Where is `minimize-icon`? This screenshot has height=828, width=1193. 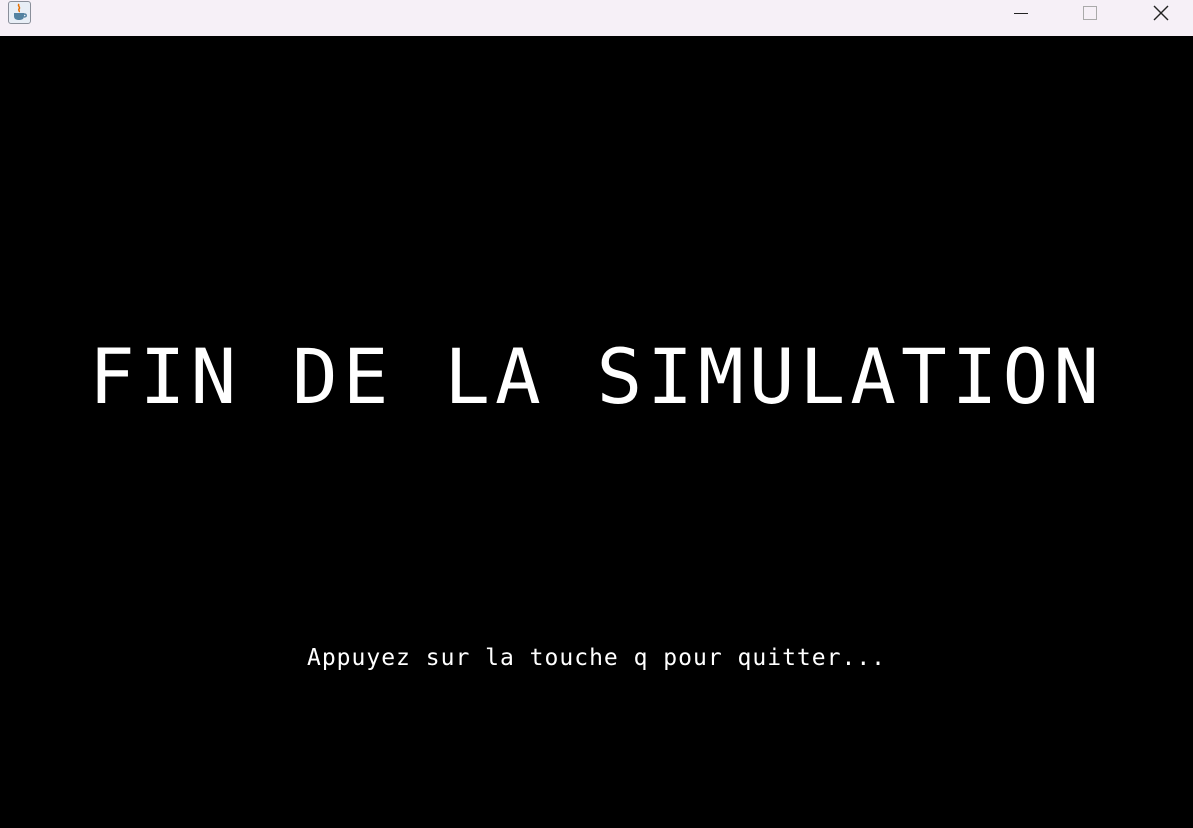
minimize-icon is located at coordinates (1021, 13).